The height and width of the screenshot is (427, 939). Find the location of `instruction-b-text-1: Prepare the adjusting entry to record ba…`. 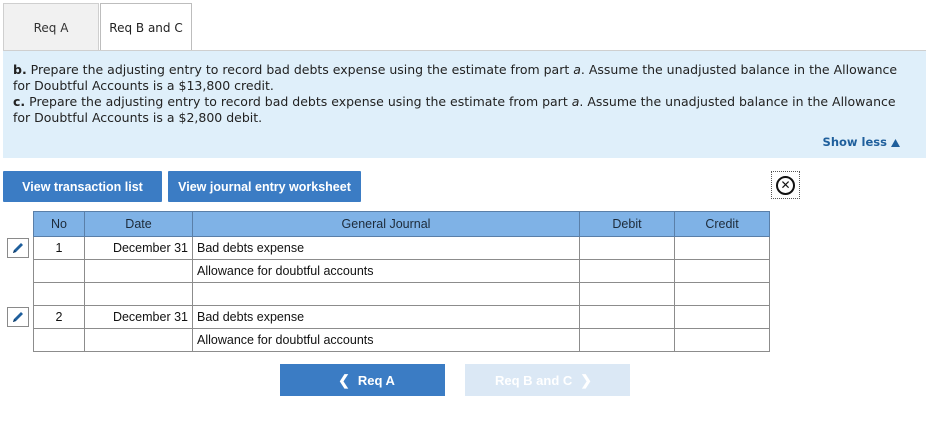

instruction-b-text-1: Prepare the adjusting entry to record ba… is located at coordinates (300, 69).